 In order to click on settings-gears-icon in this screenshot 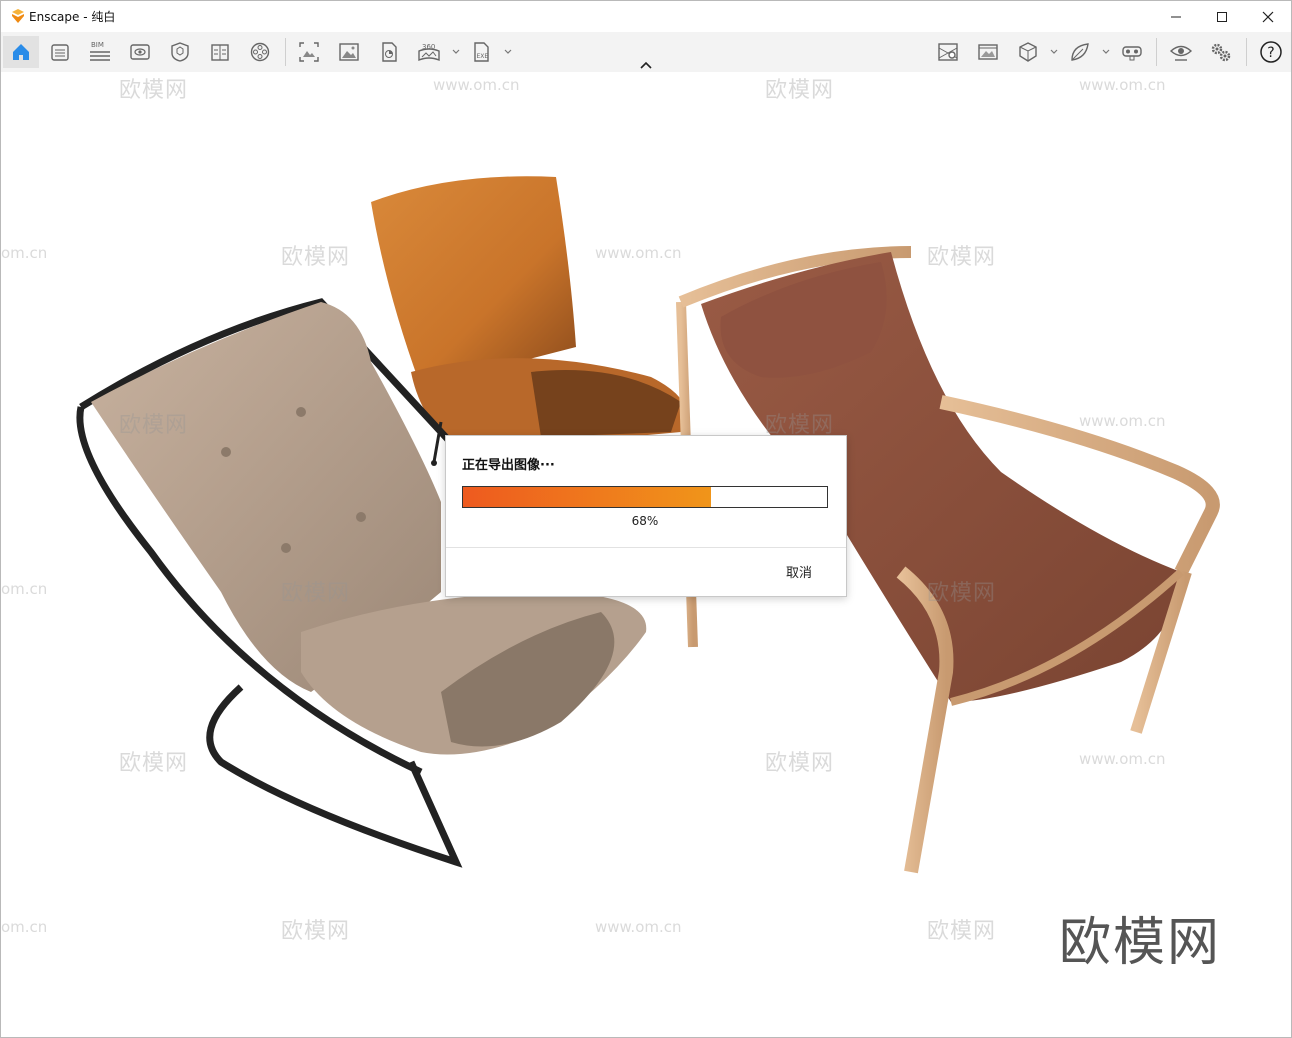, I will do `click(1221, 52)`.